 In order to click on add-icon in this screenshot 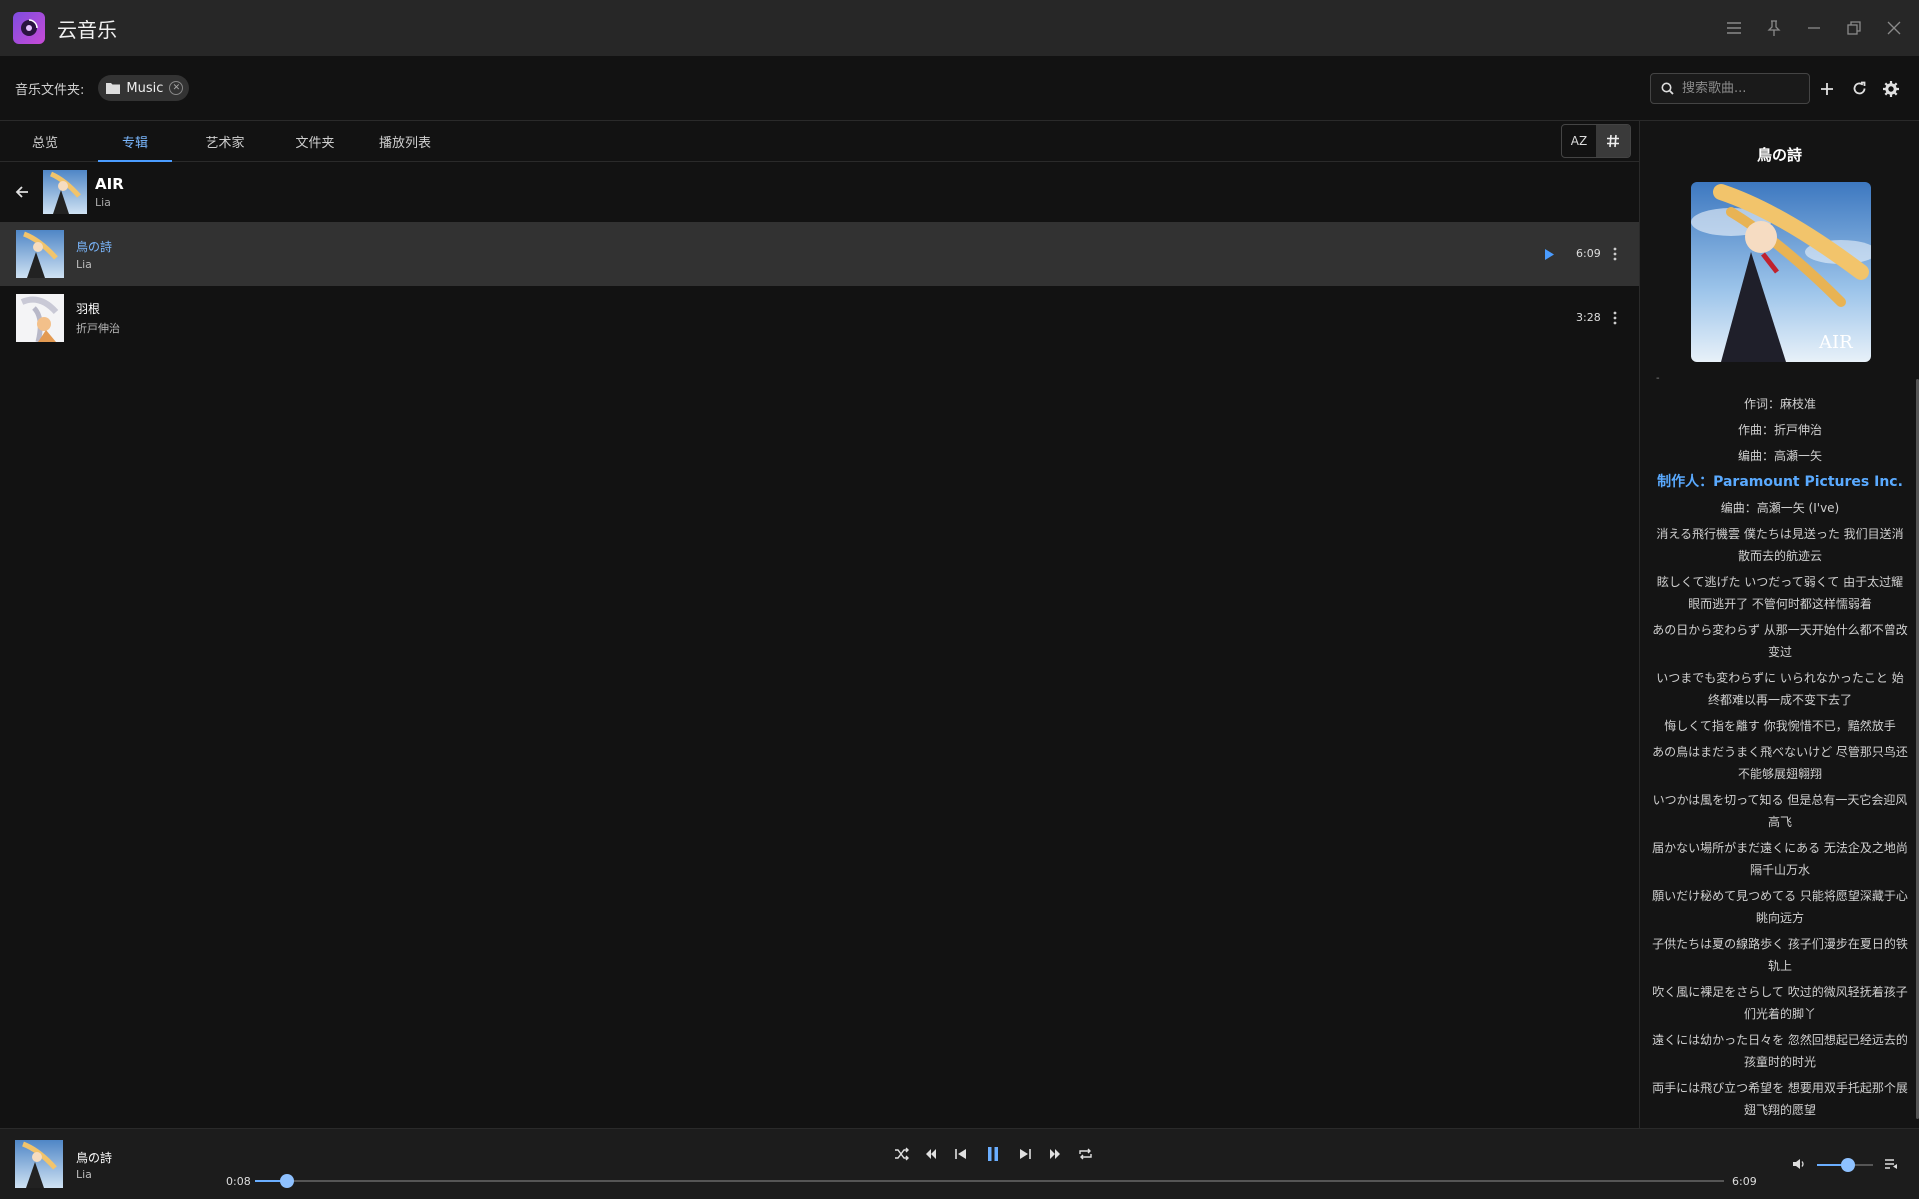, I will do `click(1827, 89)`.